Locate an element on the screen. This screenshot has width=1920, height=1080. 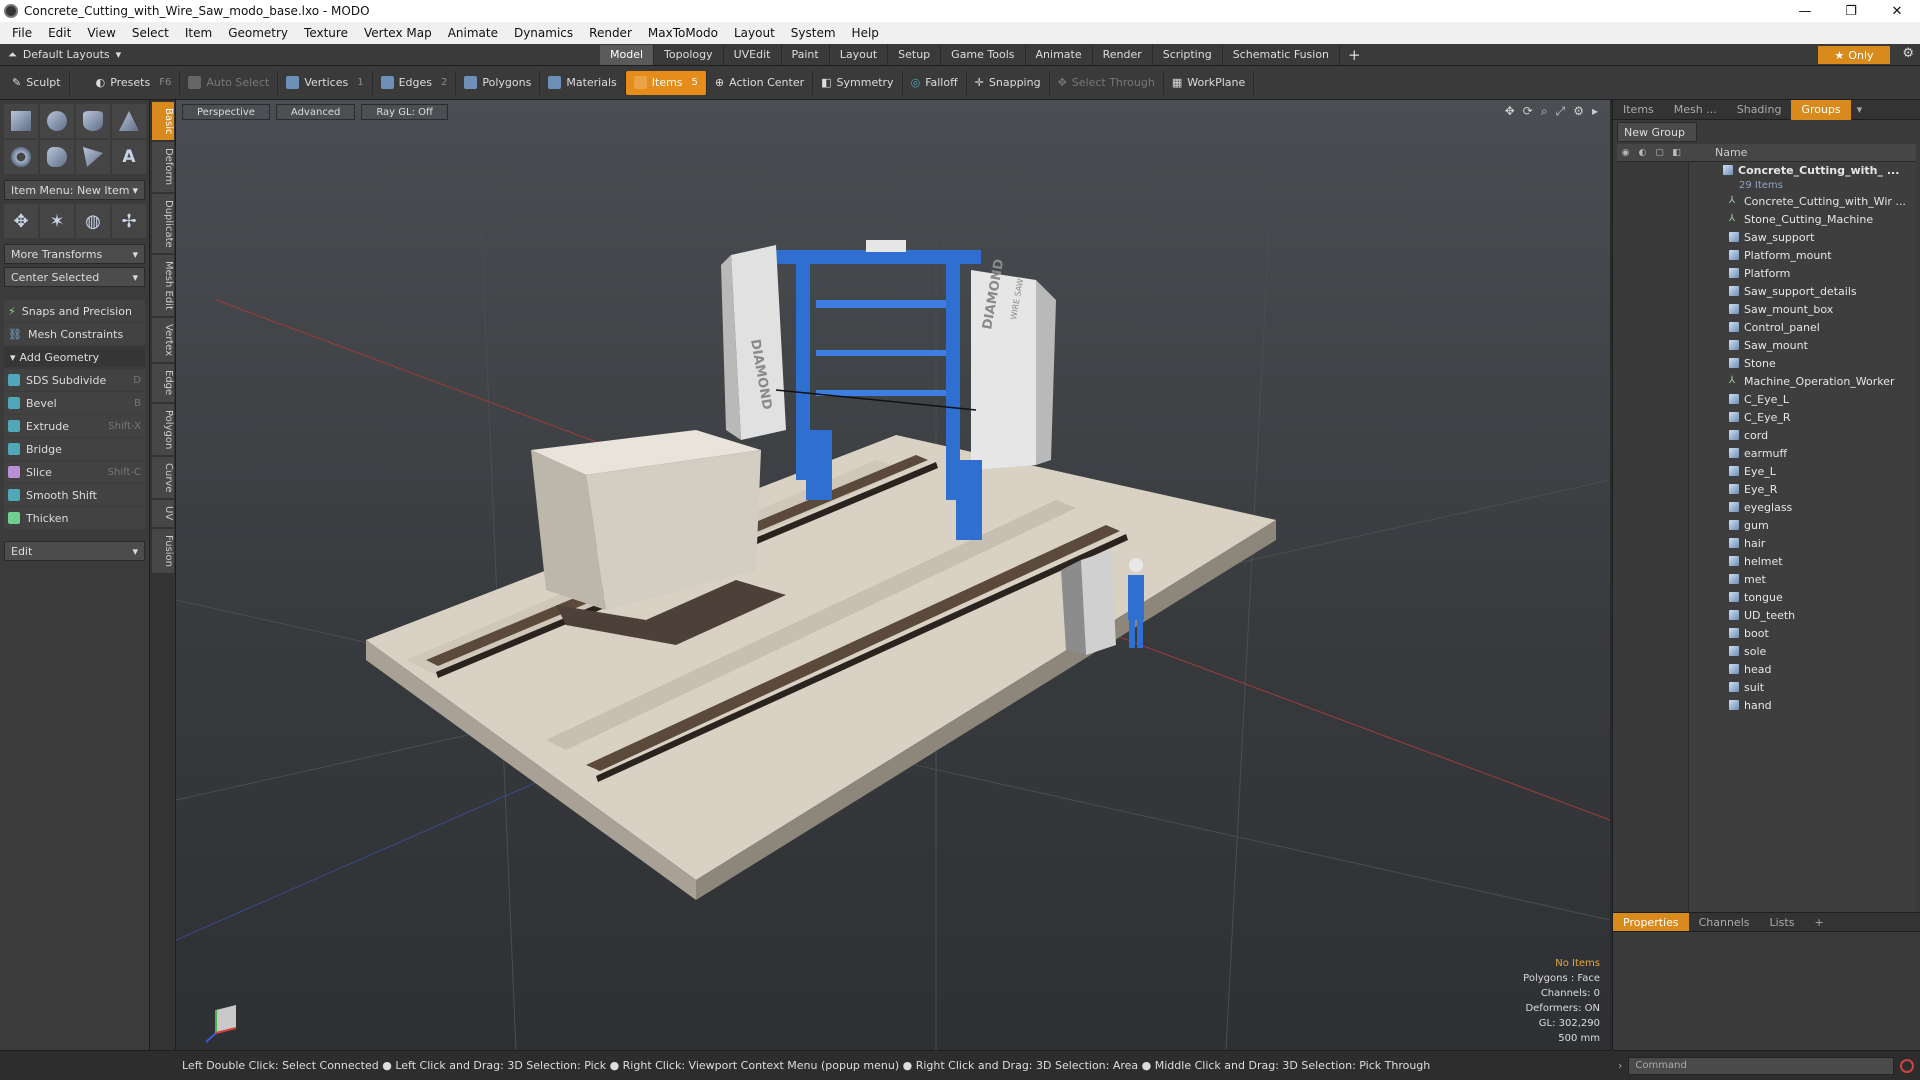
list-item: earmuff is located at coordinates (1766, 453).